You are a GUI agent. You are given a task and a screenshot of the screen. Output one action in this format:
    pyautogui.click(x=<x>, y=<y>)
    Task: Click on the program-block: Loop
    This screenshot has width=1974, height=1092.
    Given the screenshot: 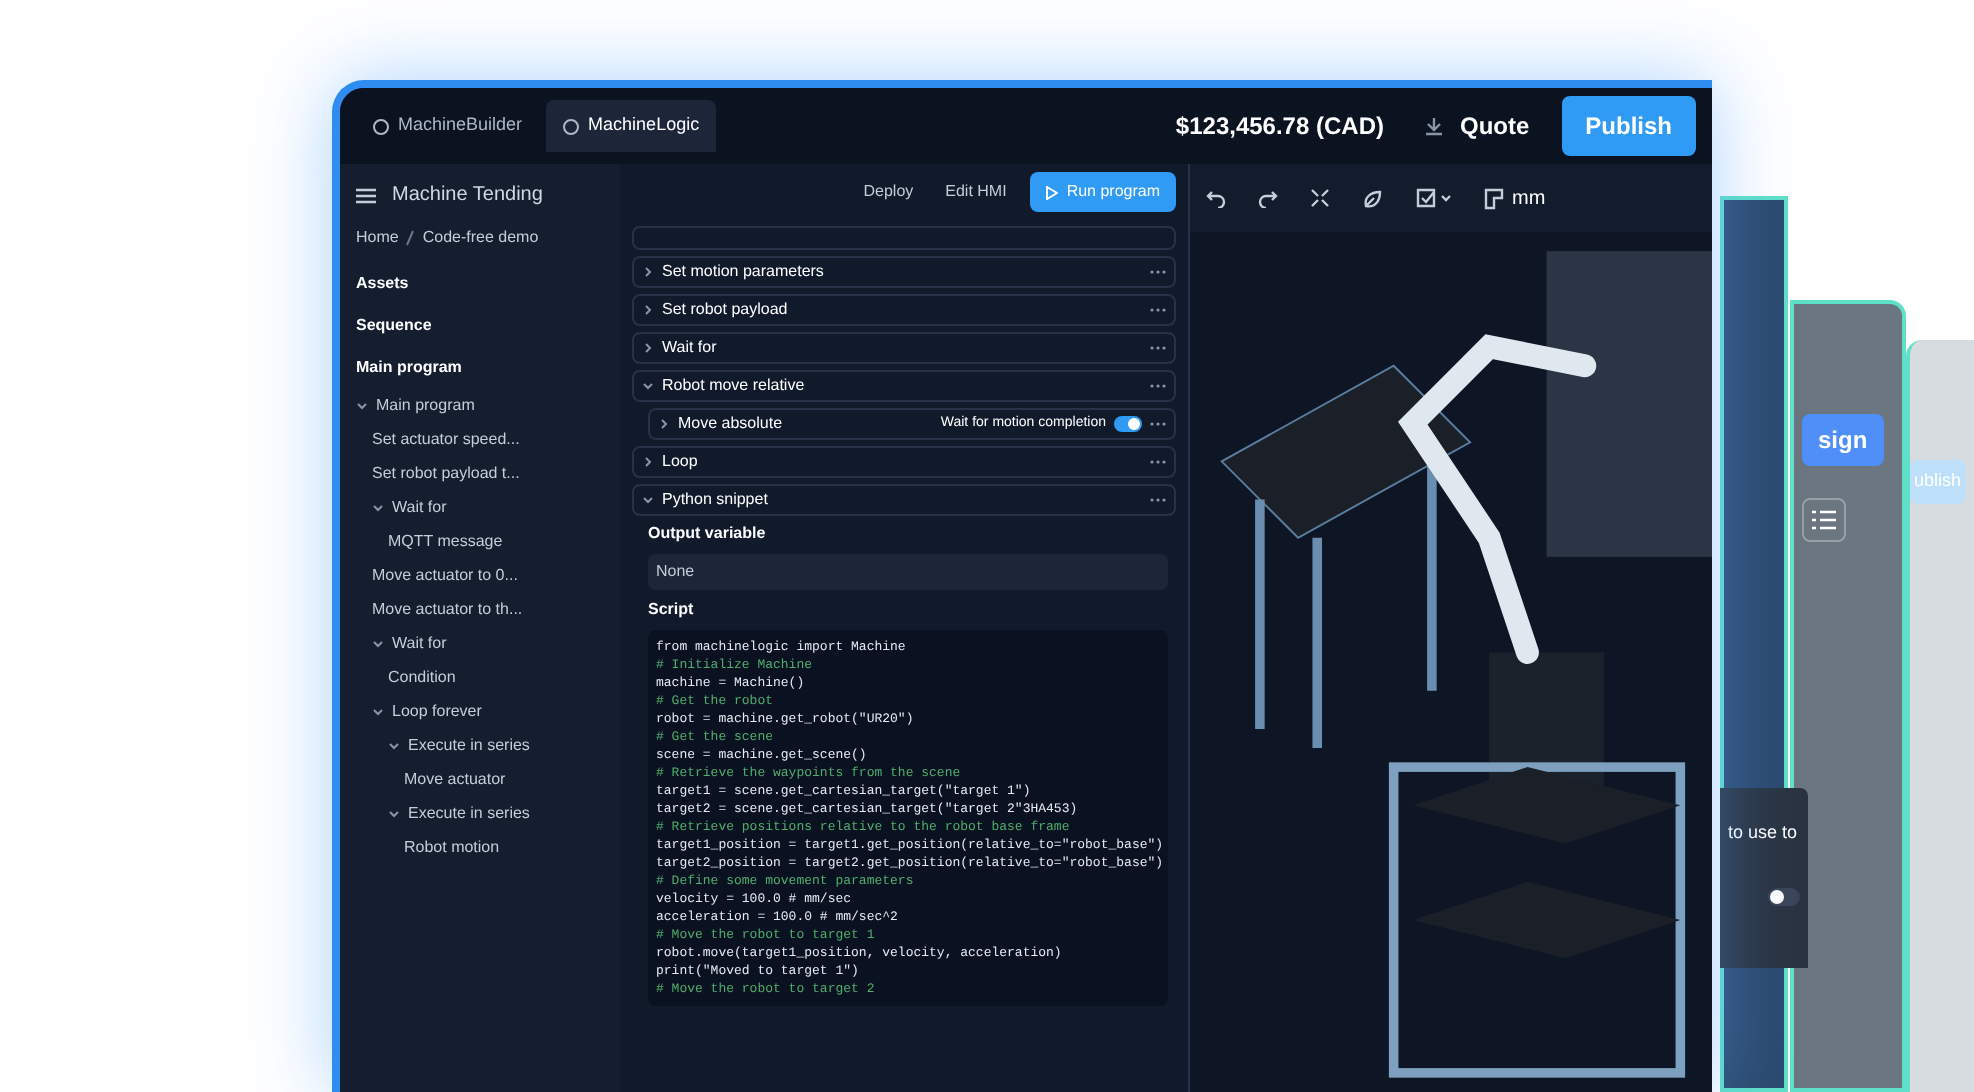 What is the action you would take?
    pyautogui.click(x=904, y=462)
    